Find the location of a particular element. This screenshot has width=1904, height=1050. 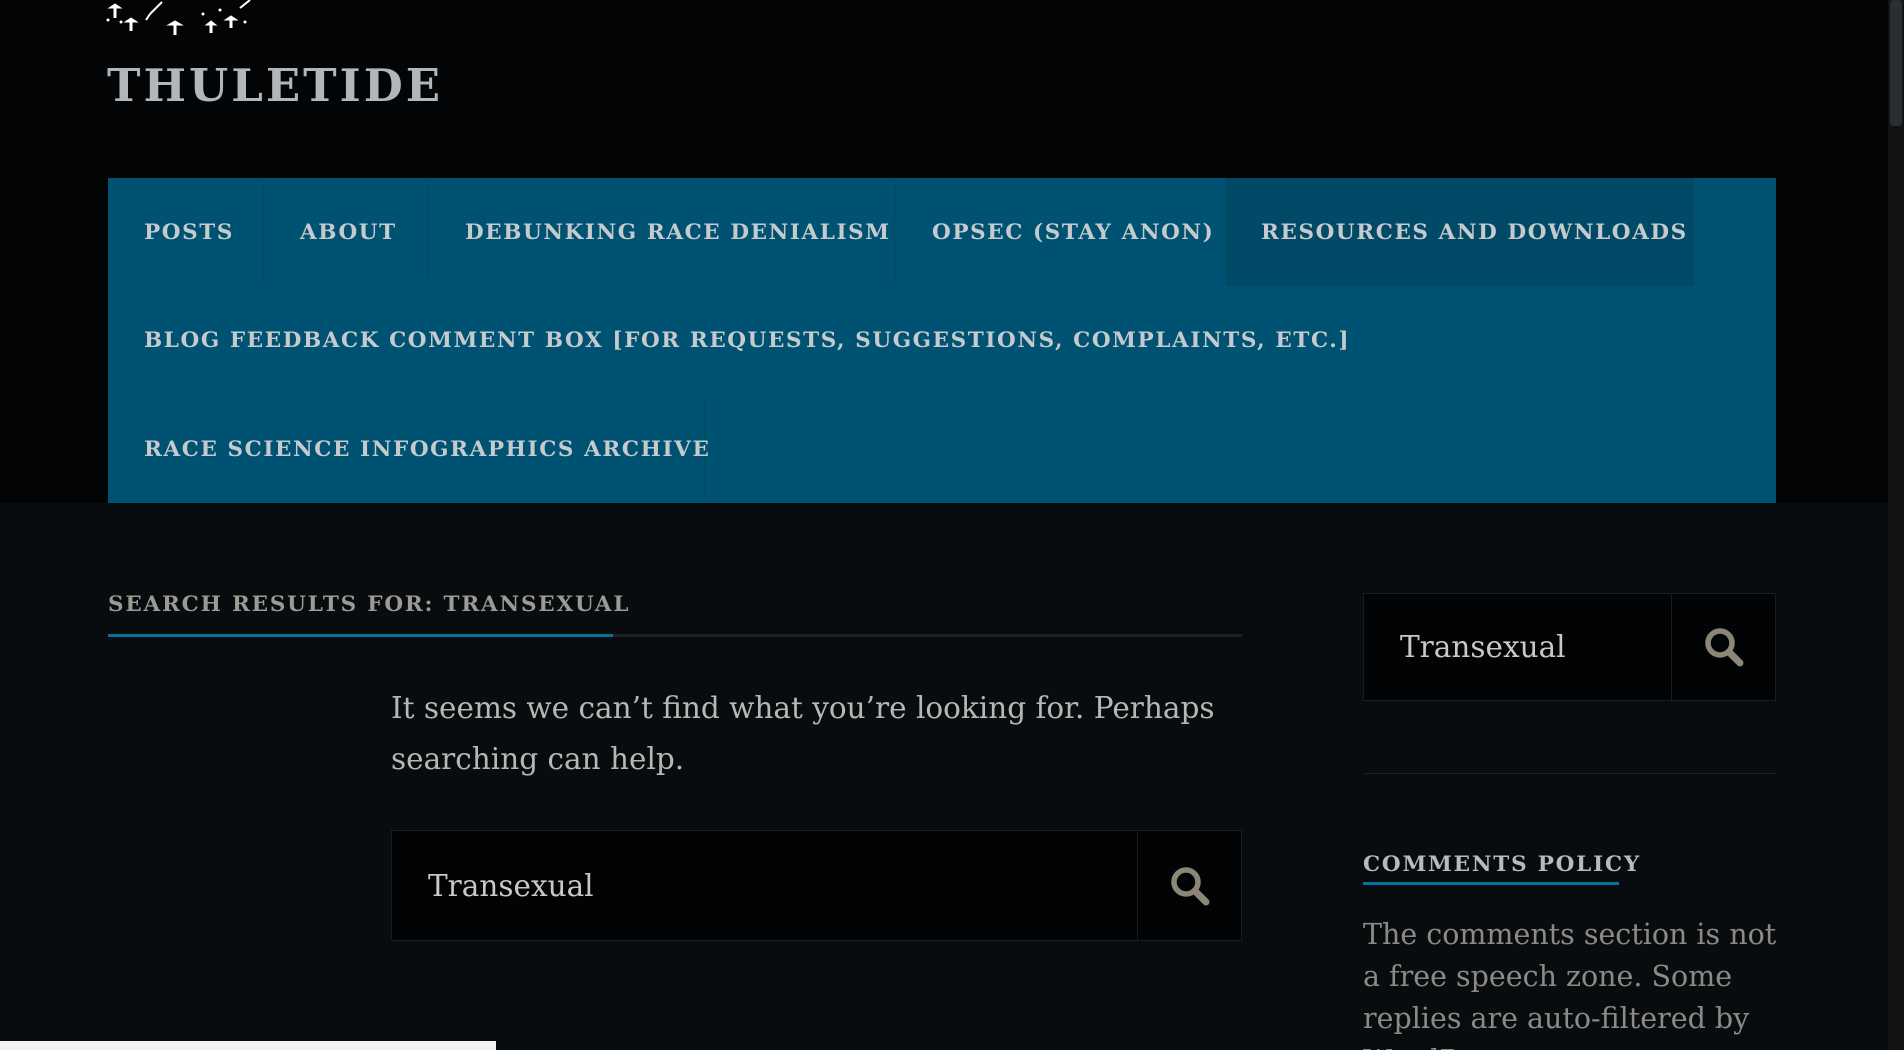

nav-item-debunking-race-denialism: DEBUNKING RACE DENIALISM is located at coordinates (662, 232).